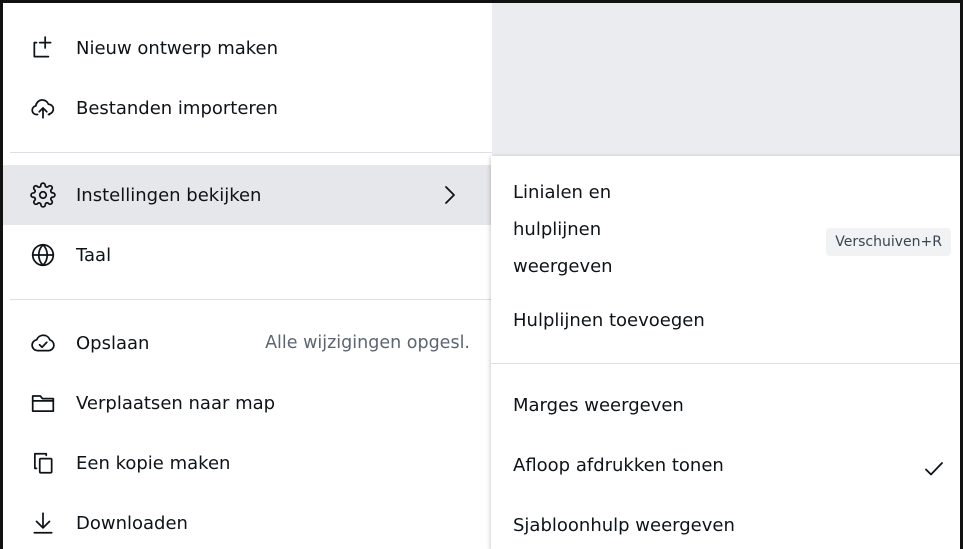 The height and width of the screenshot is (549, 963). What do you see at coordinates (94, 255) in the screenshot?
I see `menu-item-label: Taal` at bounding box center [94, 255].